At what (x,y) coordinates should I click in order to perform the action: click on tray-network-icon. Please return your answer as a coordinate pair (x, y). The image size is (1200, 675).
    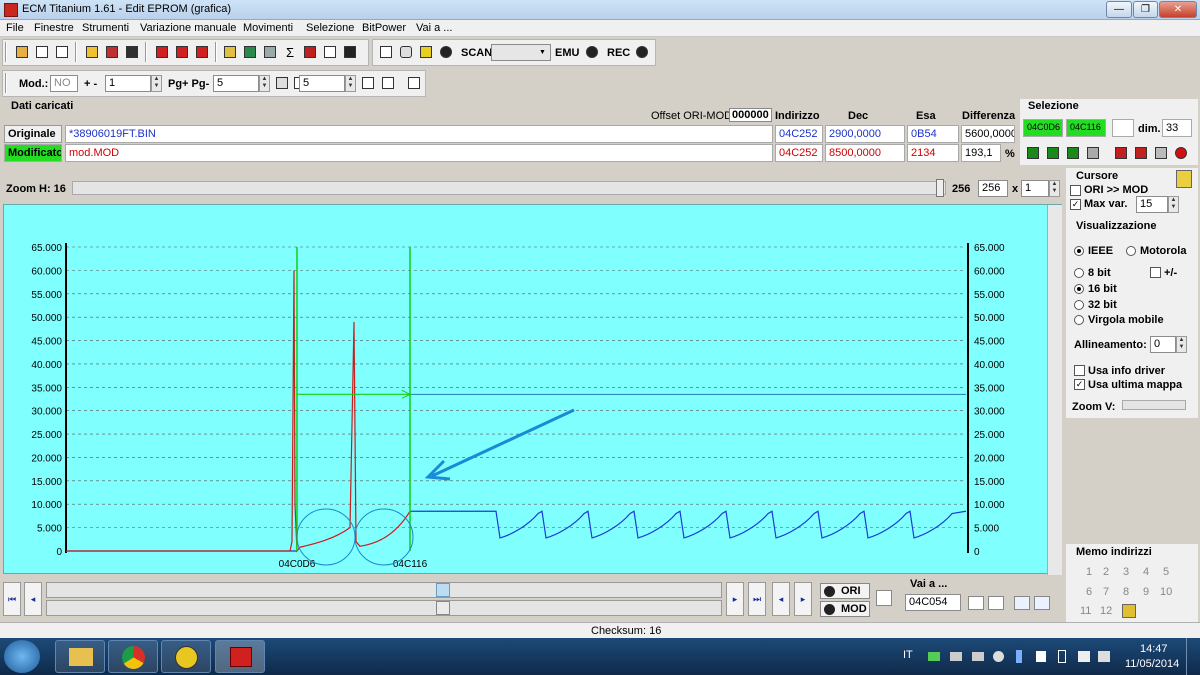
    Looking at the image, I should click on (934, 656).